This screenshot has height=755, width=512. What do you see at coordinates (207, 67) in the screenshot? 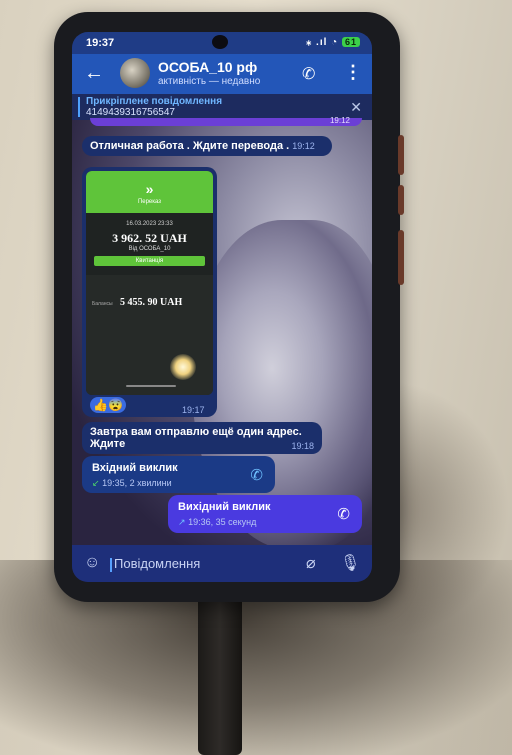
I see `chat-title: ОСОБА_10 рф` at bounding box center [207, 67].